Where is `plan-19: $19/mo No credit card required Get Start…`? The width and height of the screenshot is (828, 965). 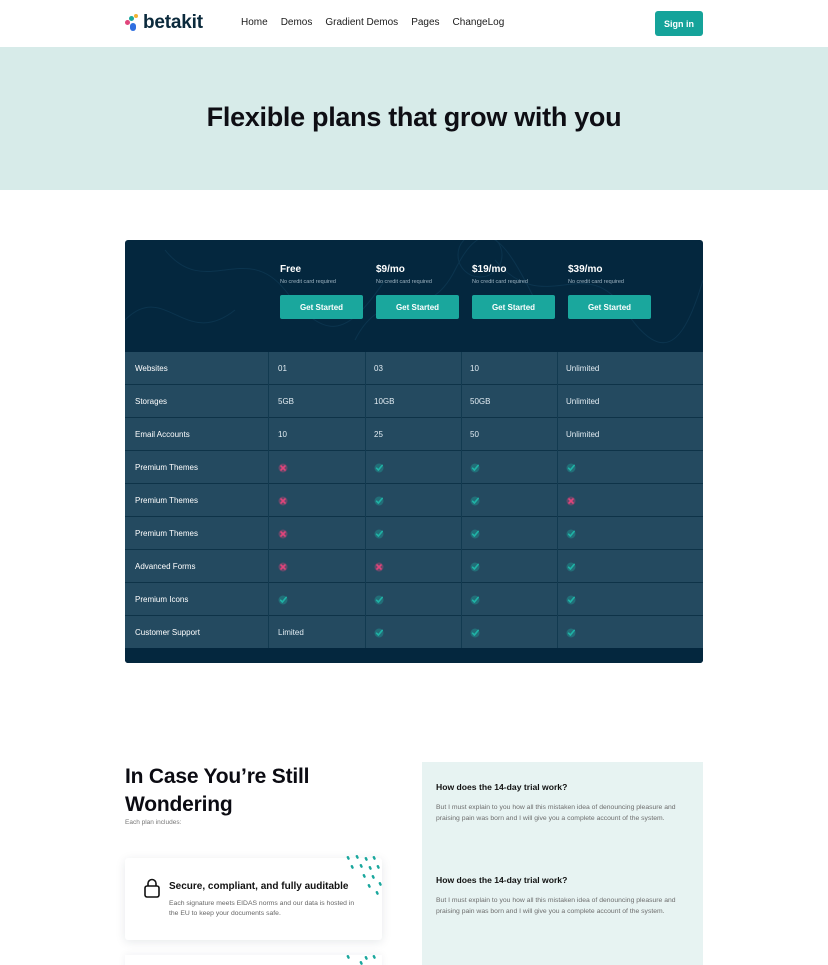
plan-19: $19/mo No credit card required Get Start… is located at coordinates (513, 291).